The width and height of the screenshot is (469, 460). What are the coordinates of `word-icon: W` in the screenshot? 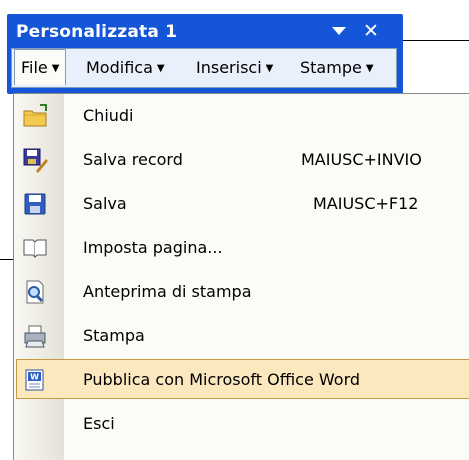 It's located at (34, 380).